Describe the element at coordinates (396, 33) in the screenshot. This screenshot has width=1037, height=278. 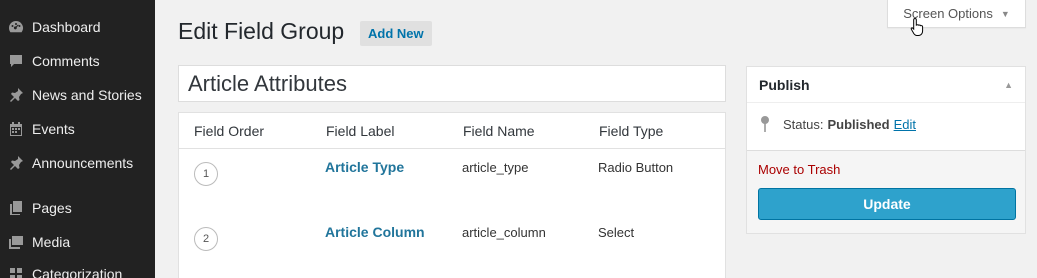
I see `add-new-button: Add New` at that location.